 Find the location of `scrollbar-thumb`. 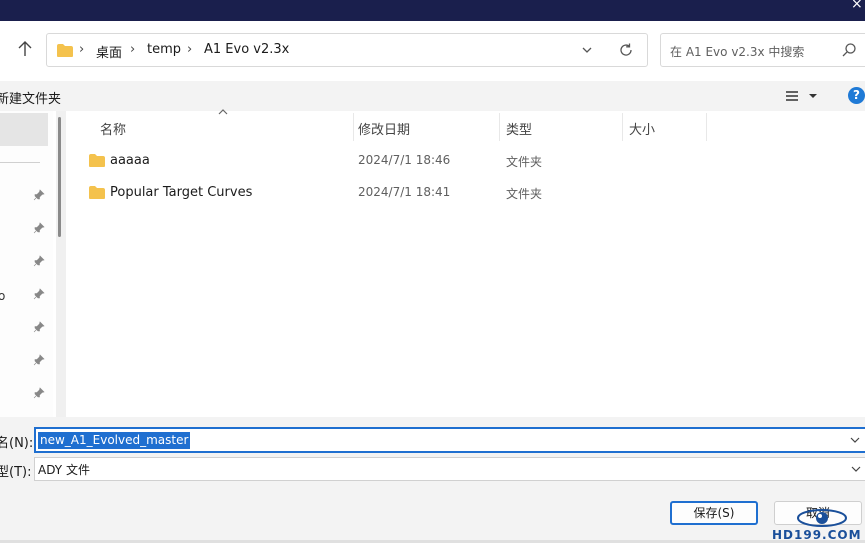

scrollbar-thumb is located at coordinates (59, 177).